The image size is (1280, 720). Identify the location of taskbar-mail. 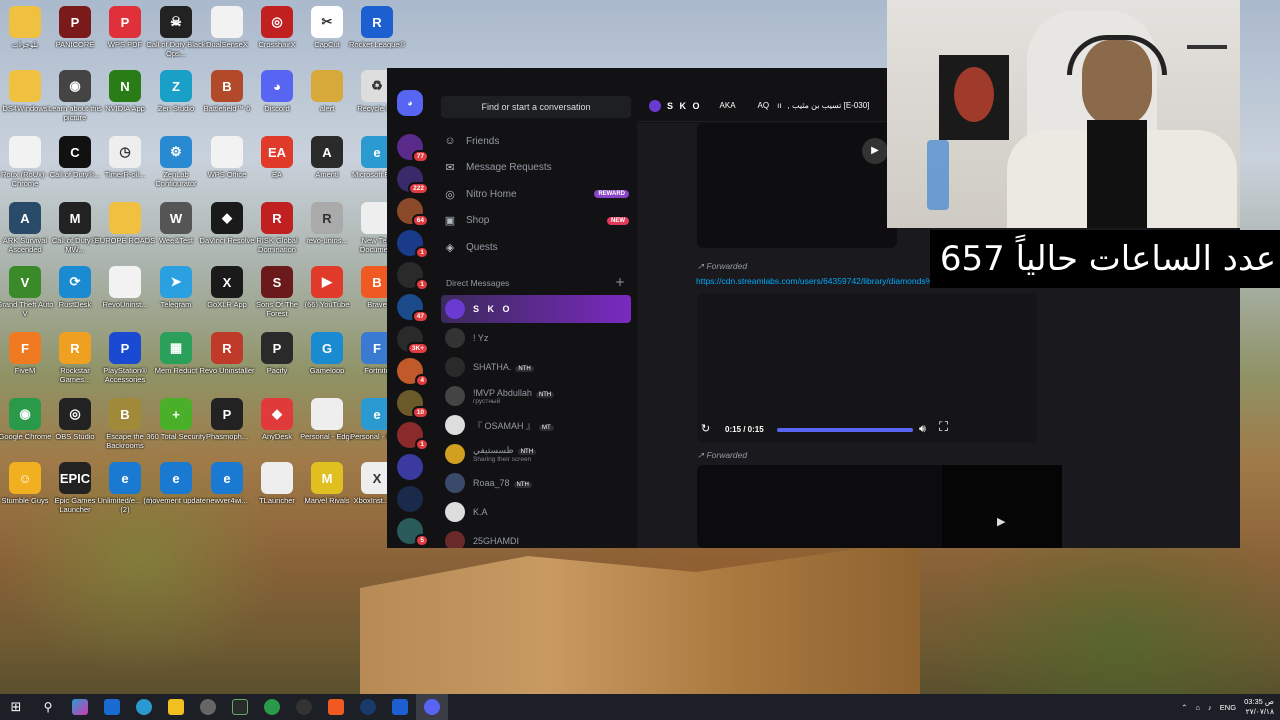
(112, 707).